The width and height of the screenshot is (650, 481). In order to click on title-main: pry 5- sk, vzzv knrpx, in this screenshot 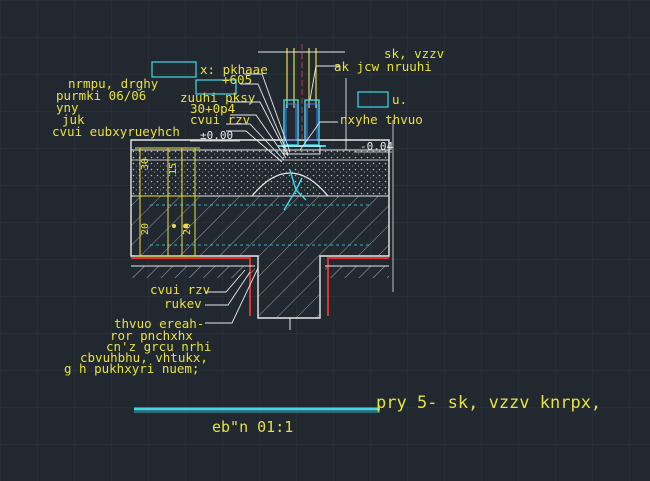, I will do `click(488, 403)`.